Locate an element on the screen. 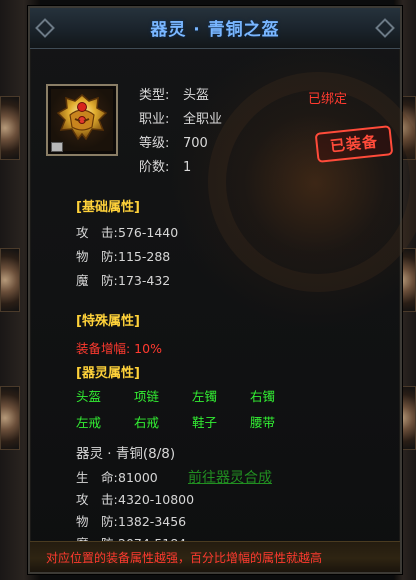  lock-icon is located at coordinates (57, 147).